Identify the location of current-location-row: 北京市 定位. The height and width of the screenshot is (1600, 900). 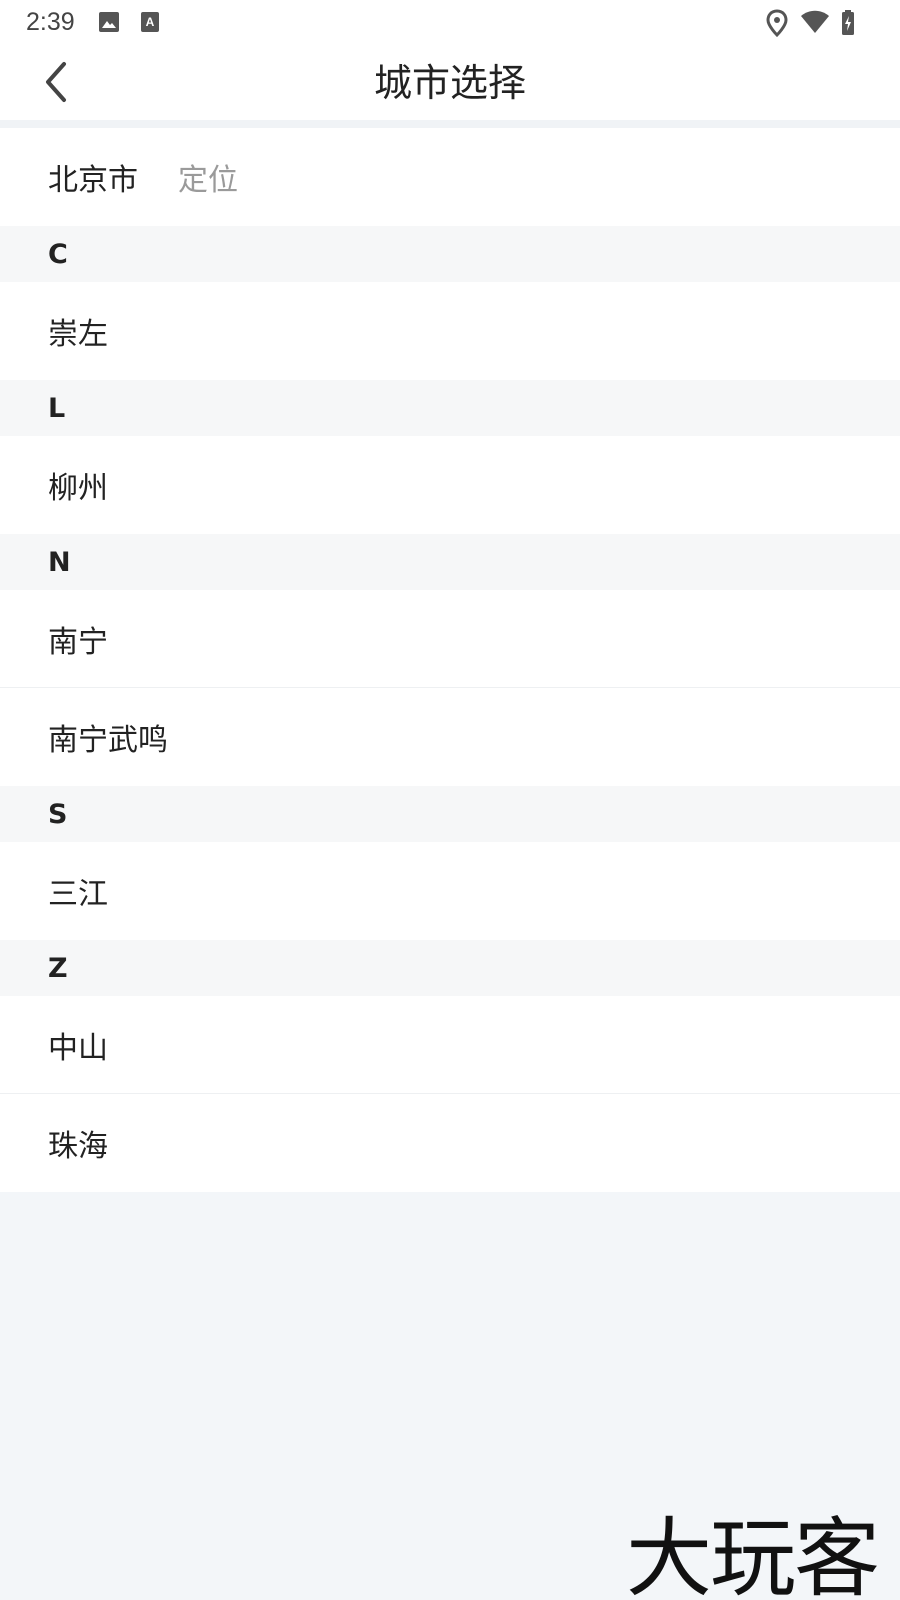
(450, 177).